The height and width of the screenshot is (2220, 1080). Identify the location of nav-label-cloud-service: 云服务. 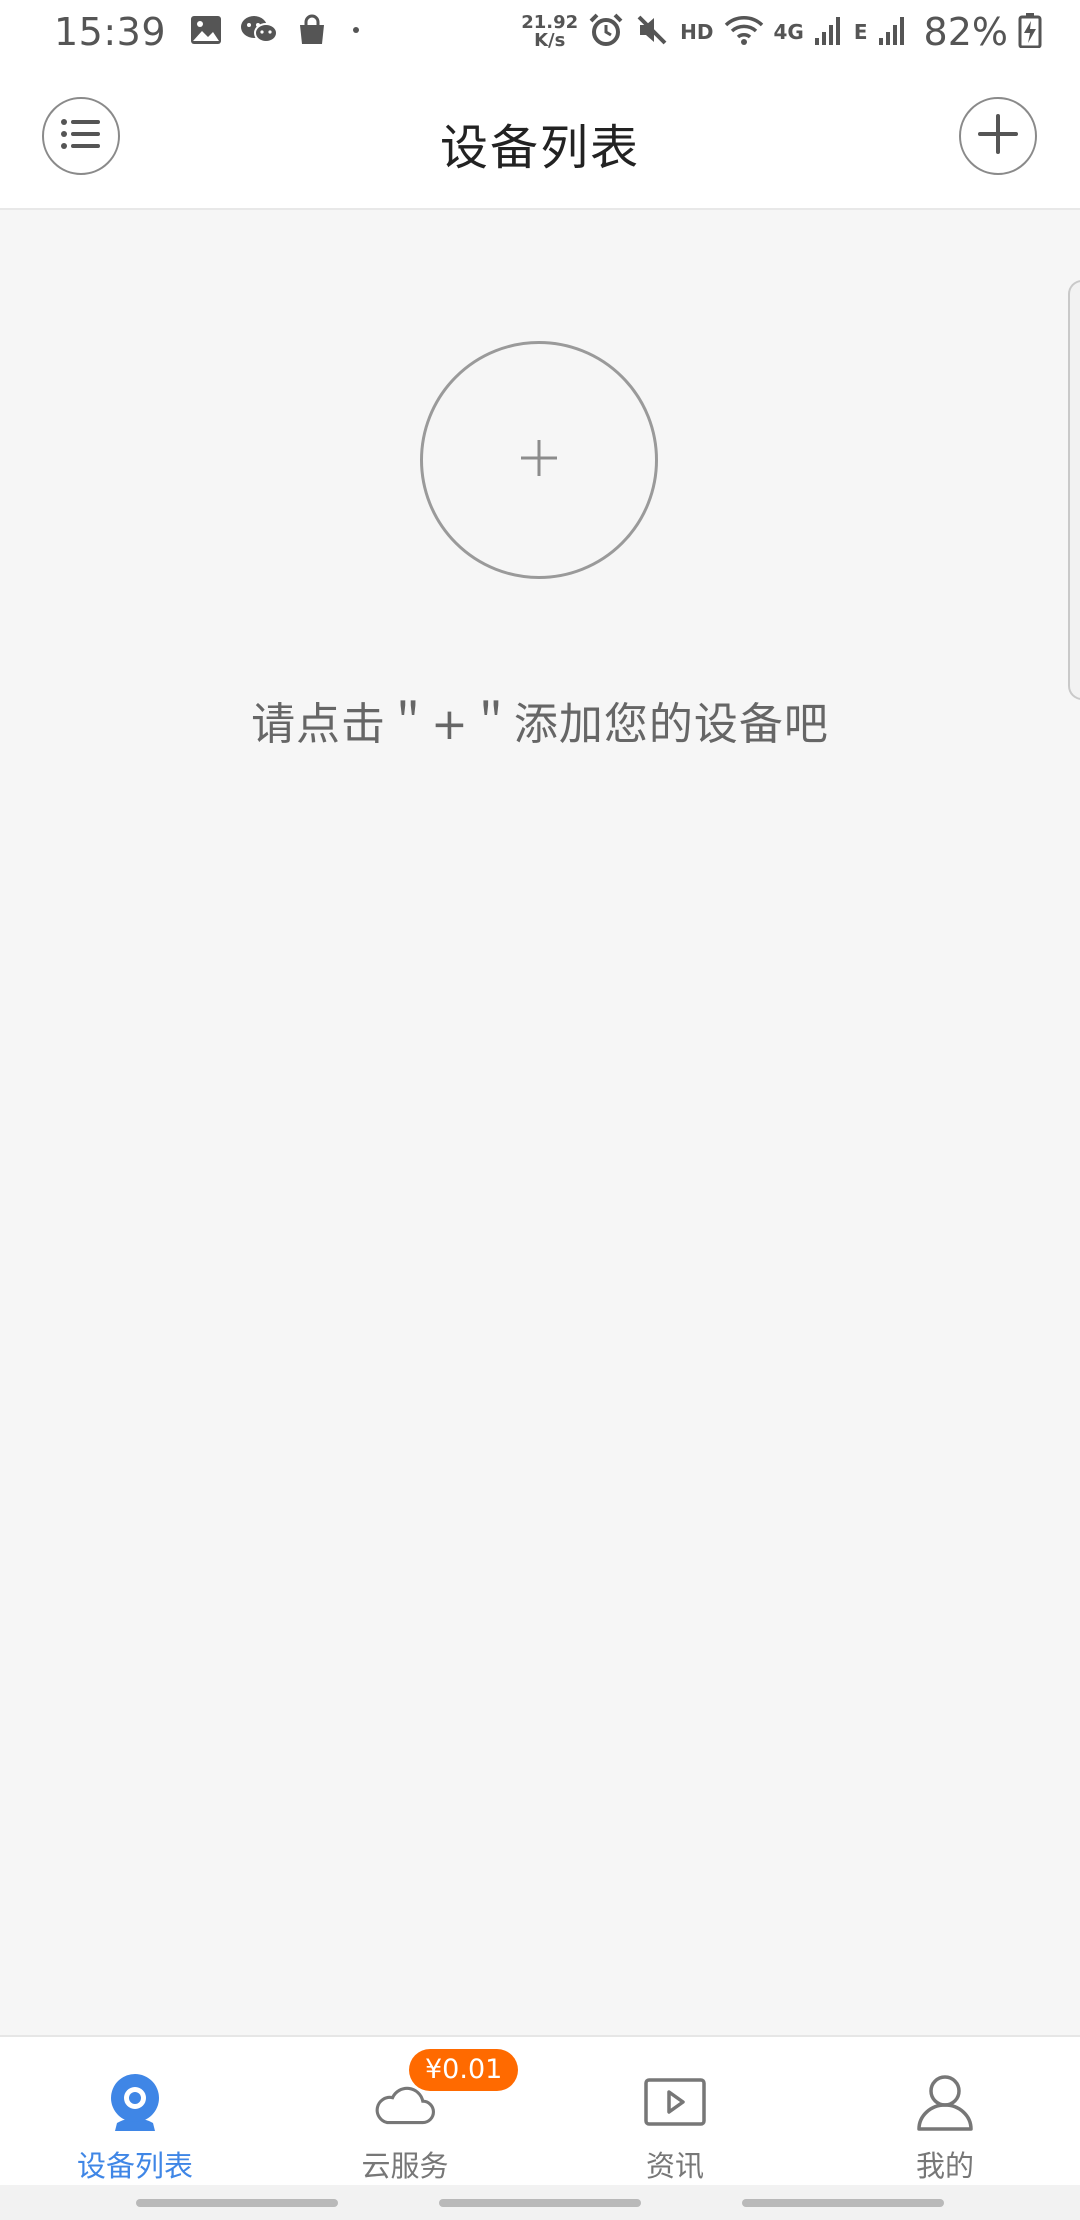
(405, 2166).